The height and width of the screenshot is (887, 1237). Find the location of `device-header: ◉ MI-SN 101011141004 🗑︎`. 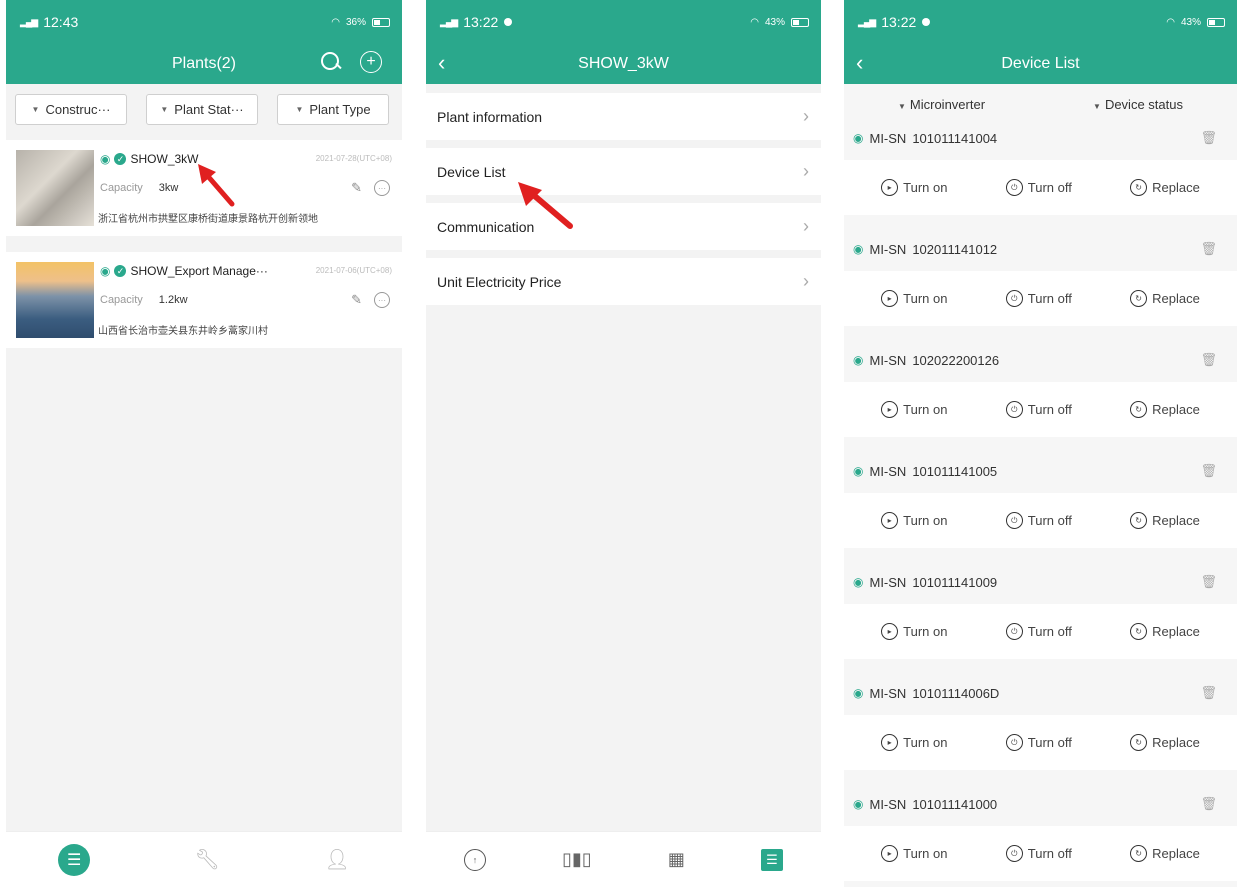

device-header: ◉ MI-SN 101011141004 🗑︎ is located at coordinates (1040, 138).